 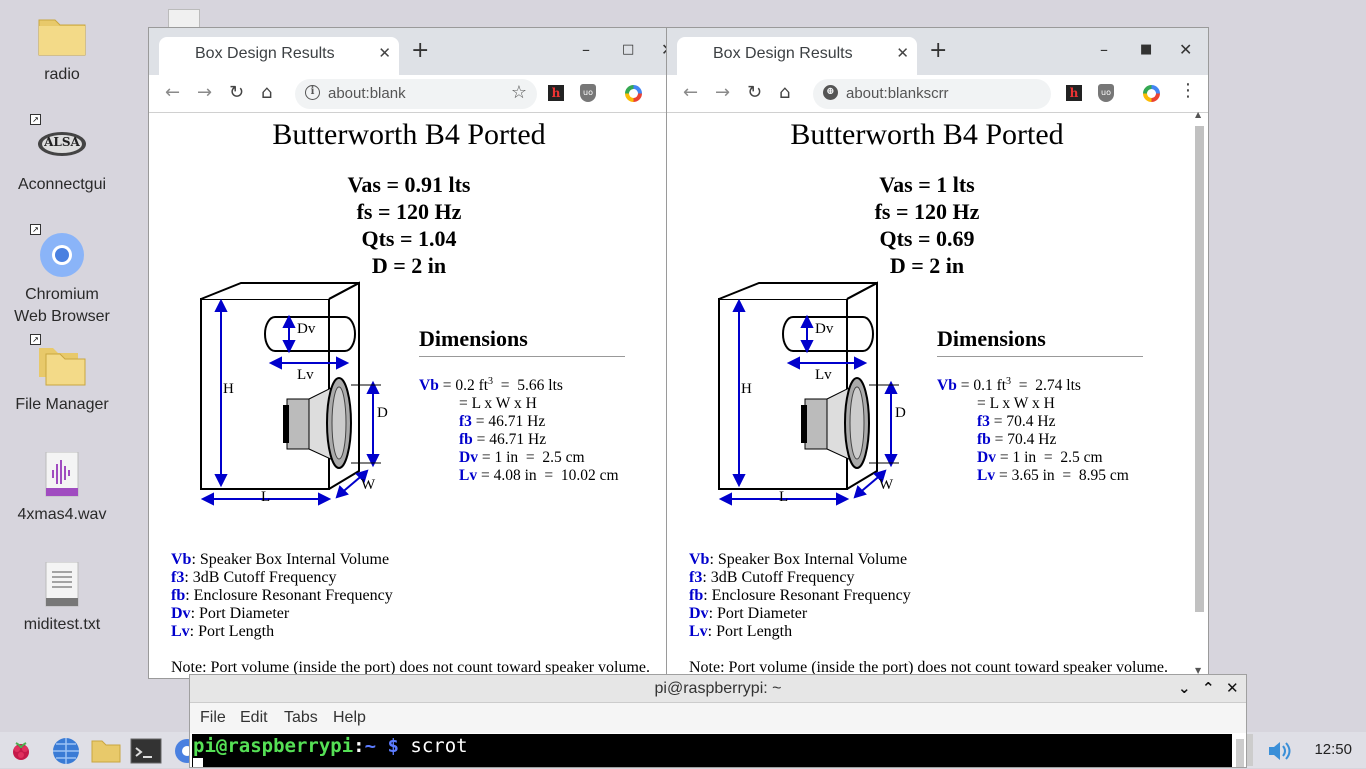 What do you see at coordinates (1280, 753) in the screenshot?
I see `volume-icon` at bounding box center [1280, 753].